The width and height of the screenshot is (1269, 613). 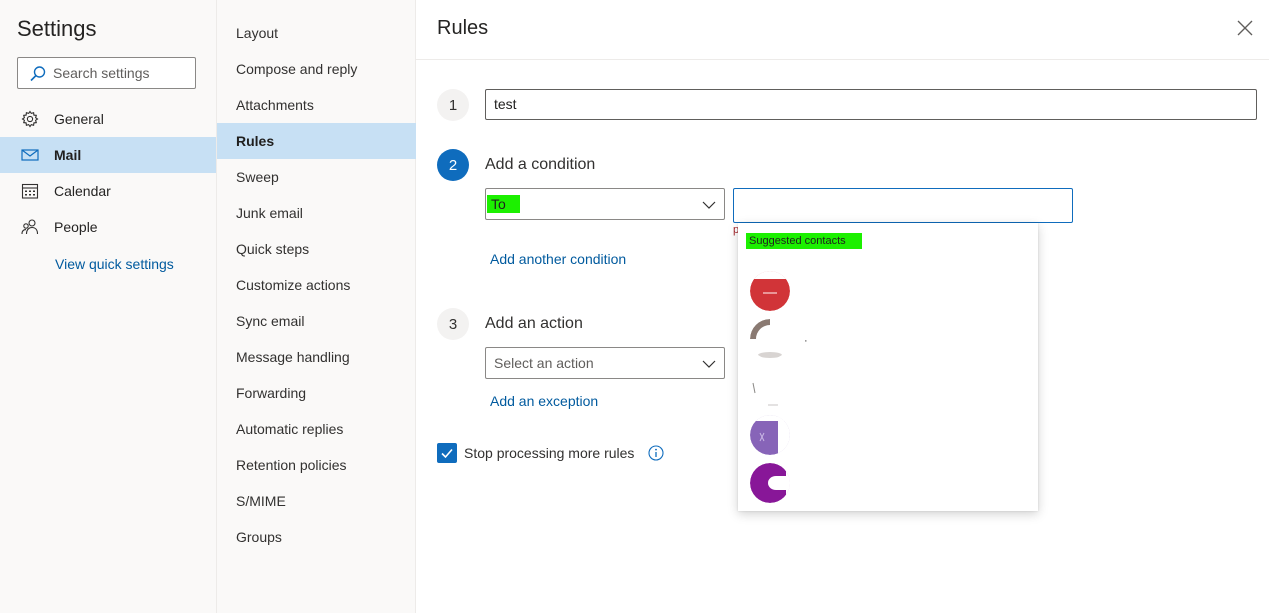 I want to click on contact-fragment: ·, so click(x=806, y=341).